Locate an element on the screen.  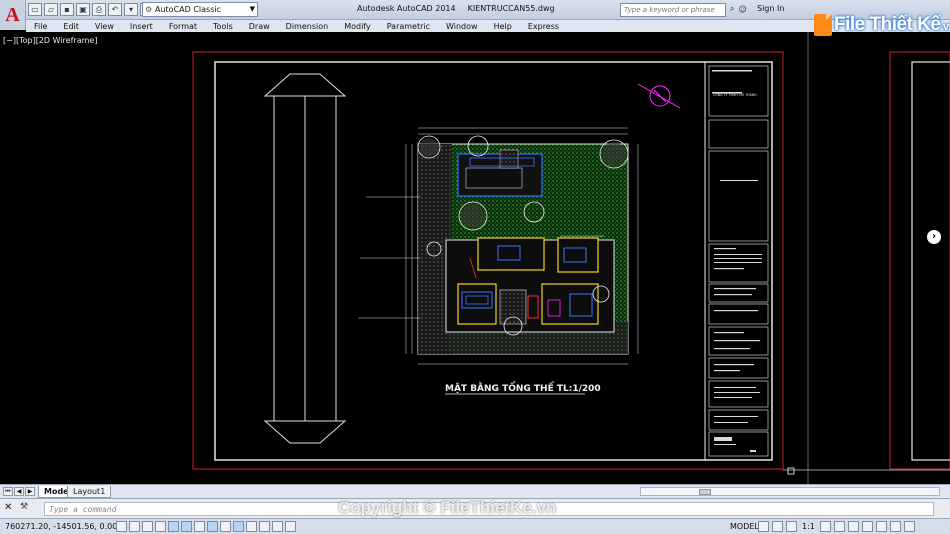
quick-view-drawings-icon is located at coordinates (777, 526).